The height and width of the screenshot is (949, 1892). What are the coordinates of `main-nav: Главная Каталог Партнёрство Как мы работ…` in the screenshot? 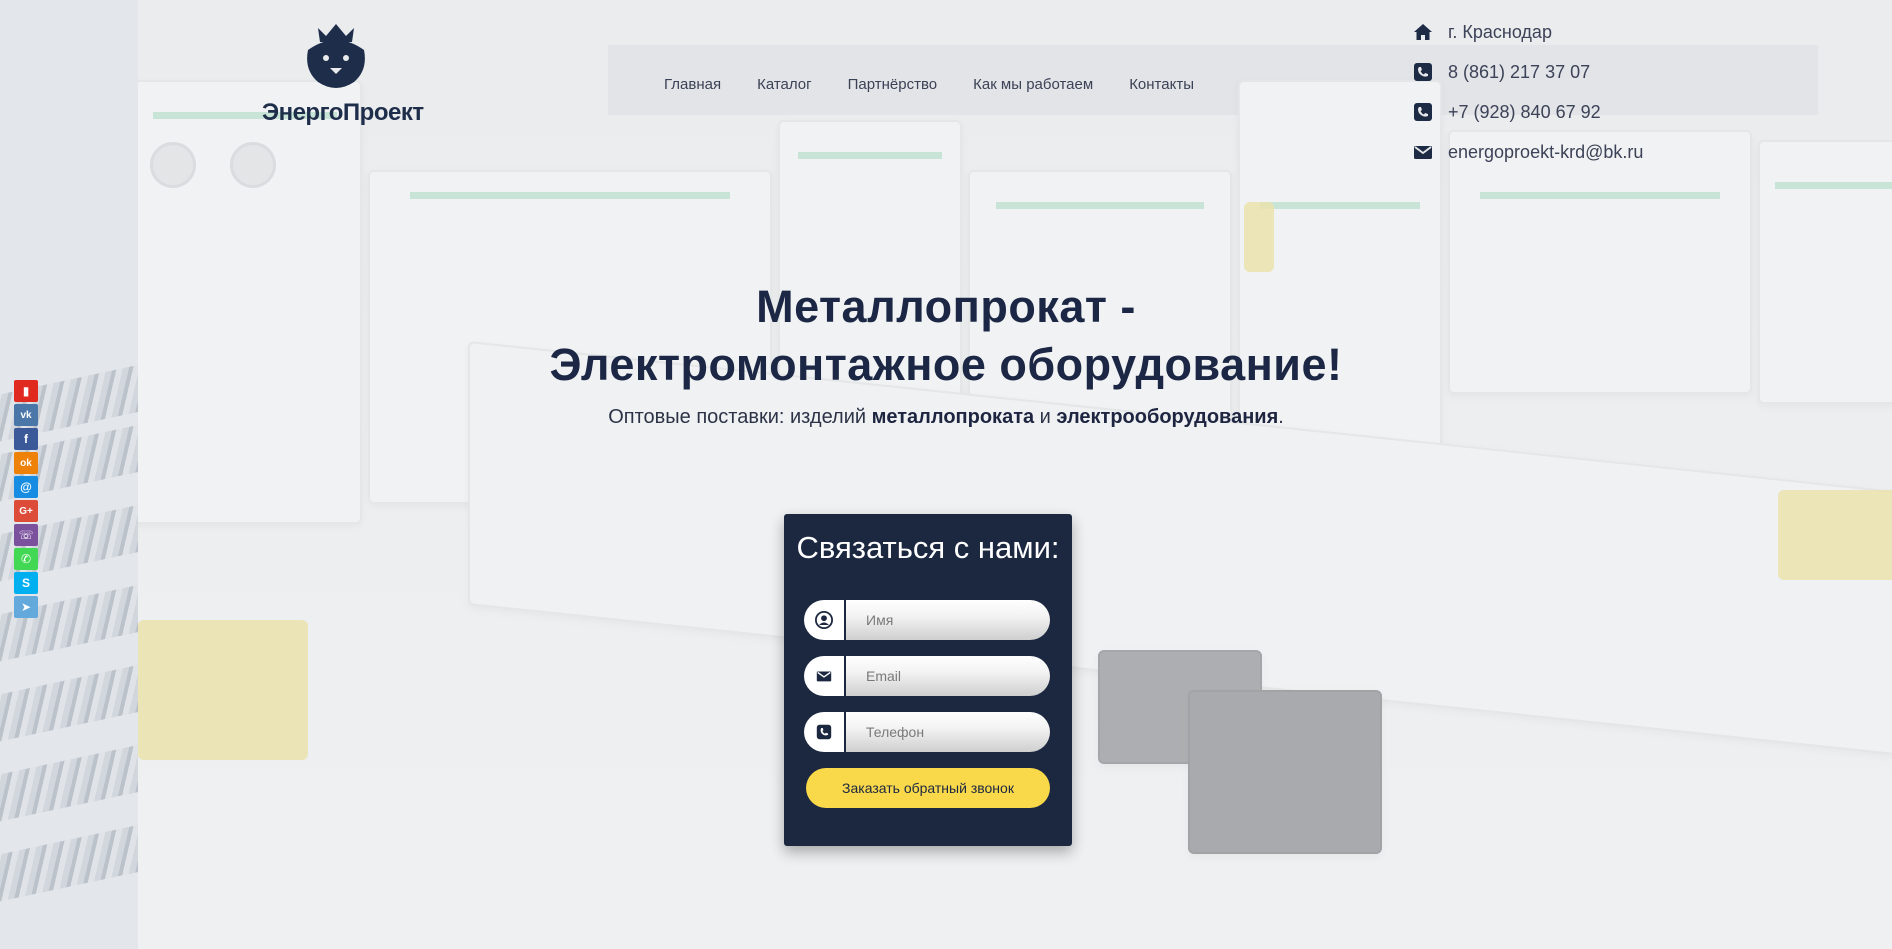 It's located at (947, 84).